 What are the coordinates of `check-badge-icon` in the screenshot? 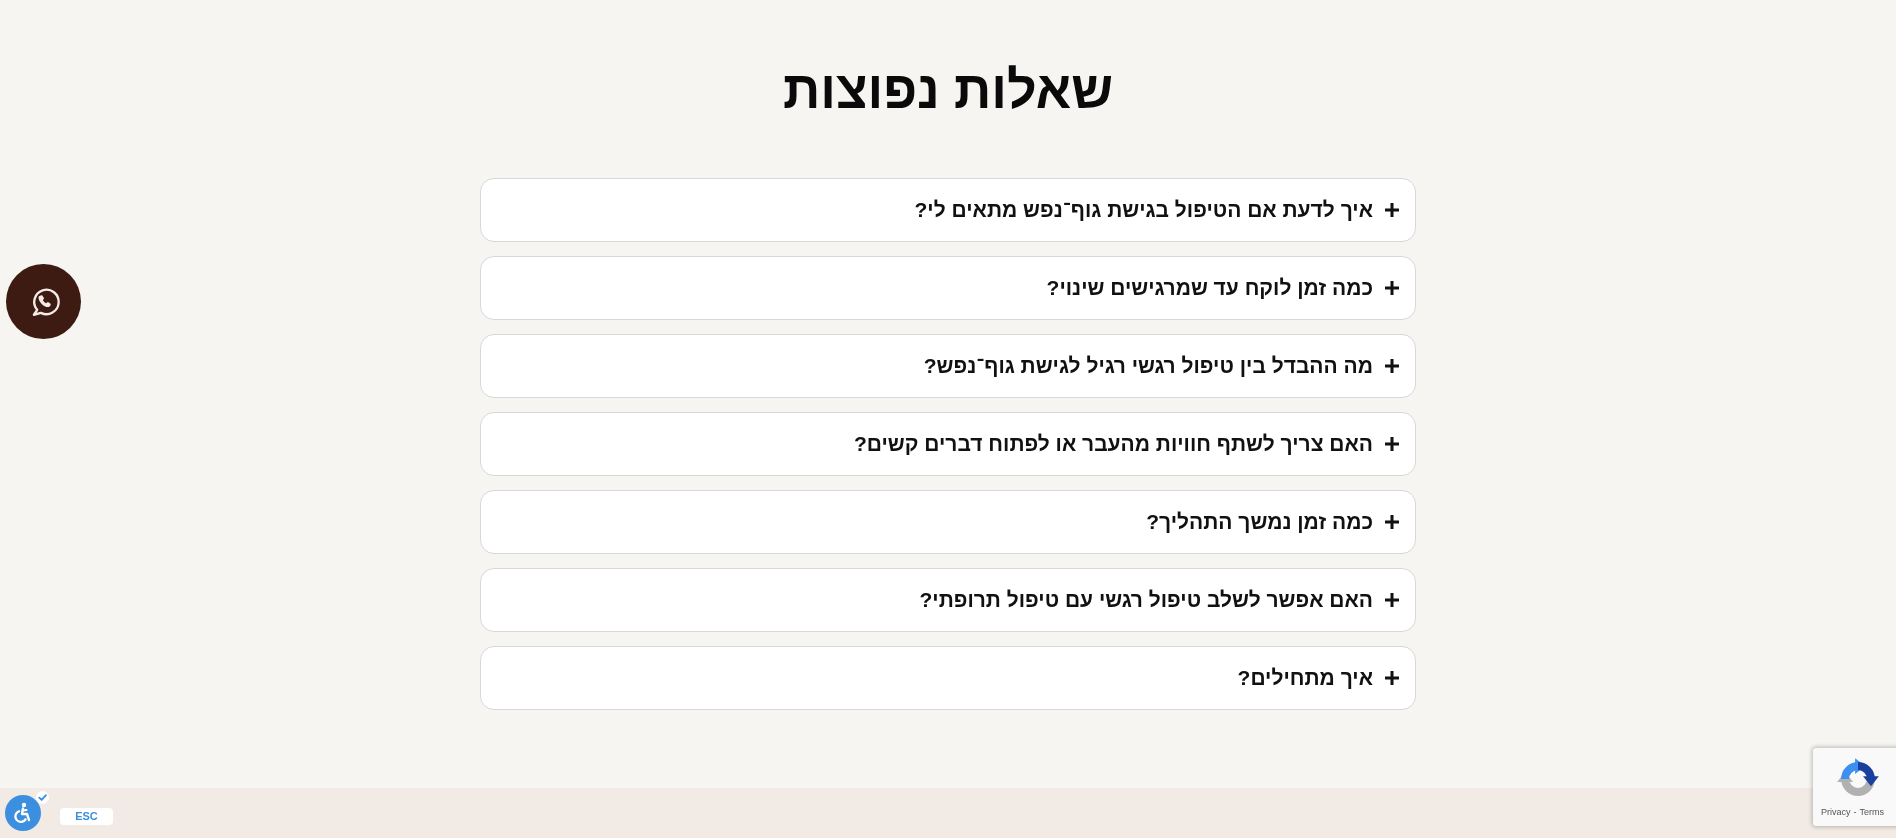 It's located at (42, 797).